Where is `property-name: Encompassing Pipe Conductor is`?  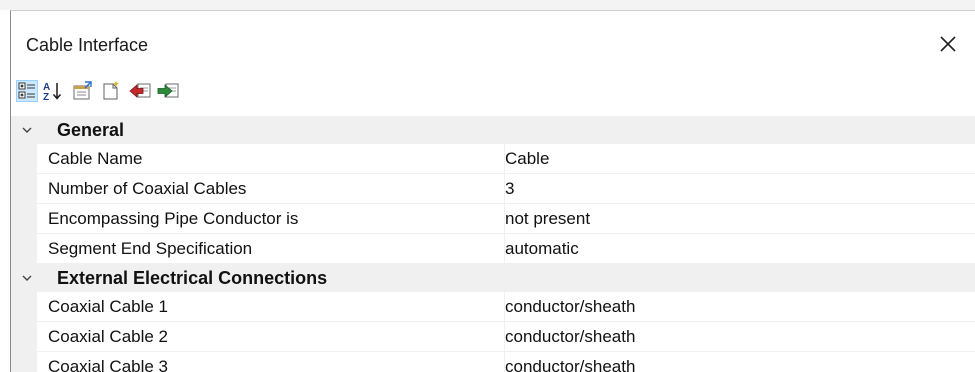 property-name: Encompassing Pipe Conductor is is located at coordinates (173, 218).